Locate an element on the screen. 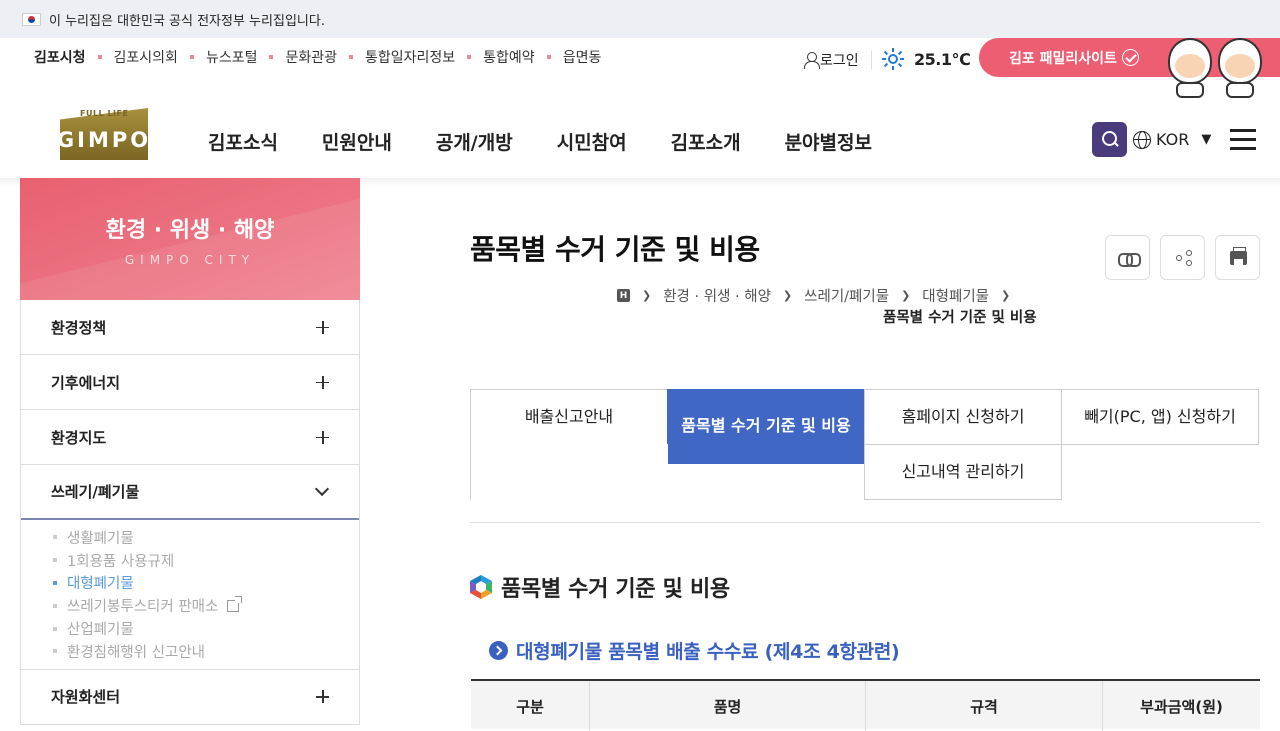 The height and width of the screenshot is (731, 1280). language-label: KOR is located at coordinates (1173, 139).